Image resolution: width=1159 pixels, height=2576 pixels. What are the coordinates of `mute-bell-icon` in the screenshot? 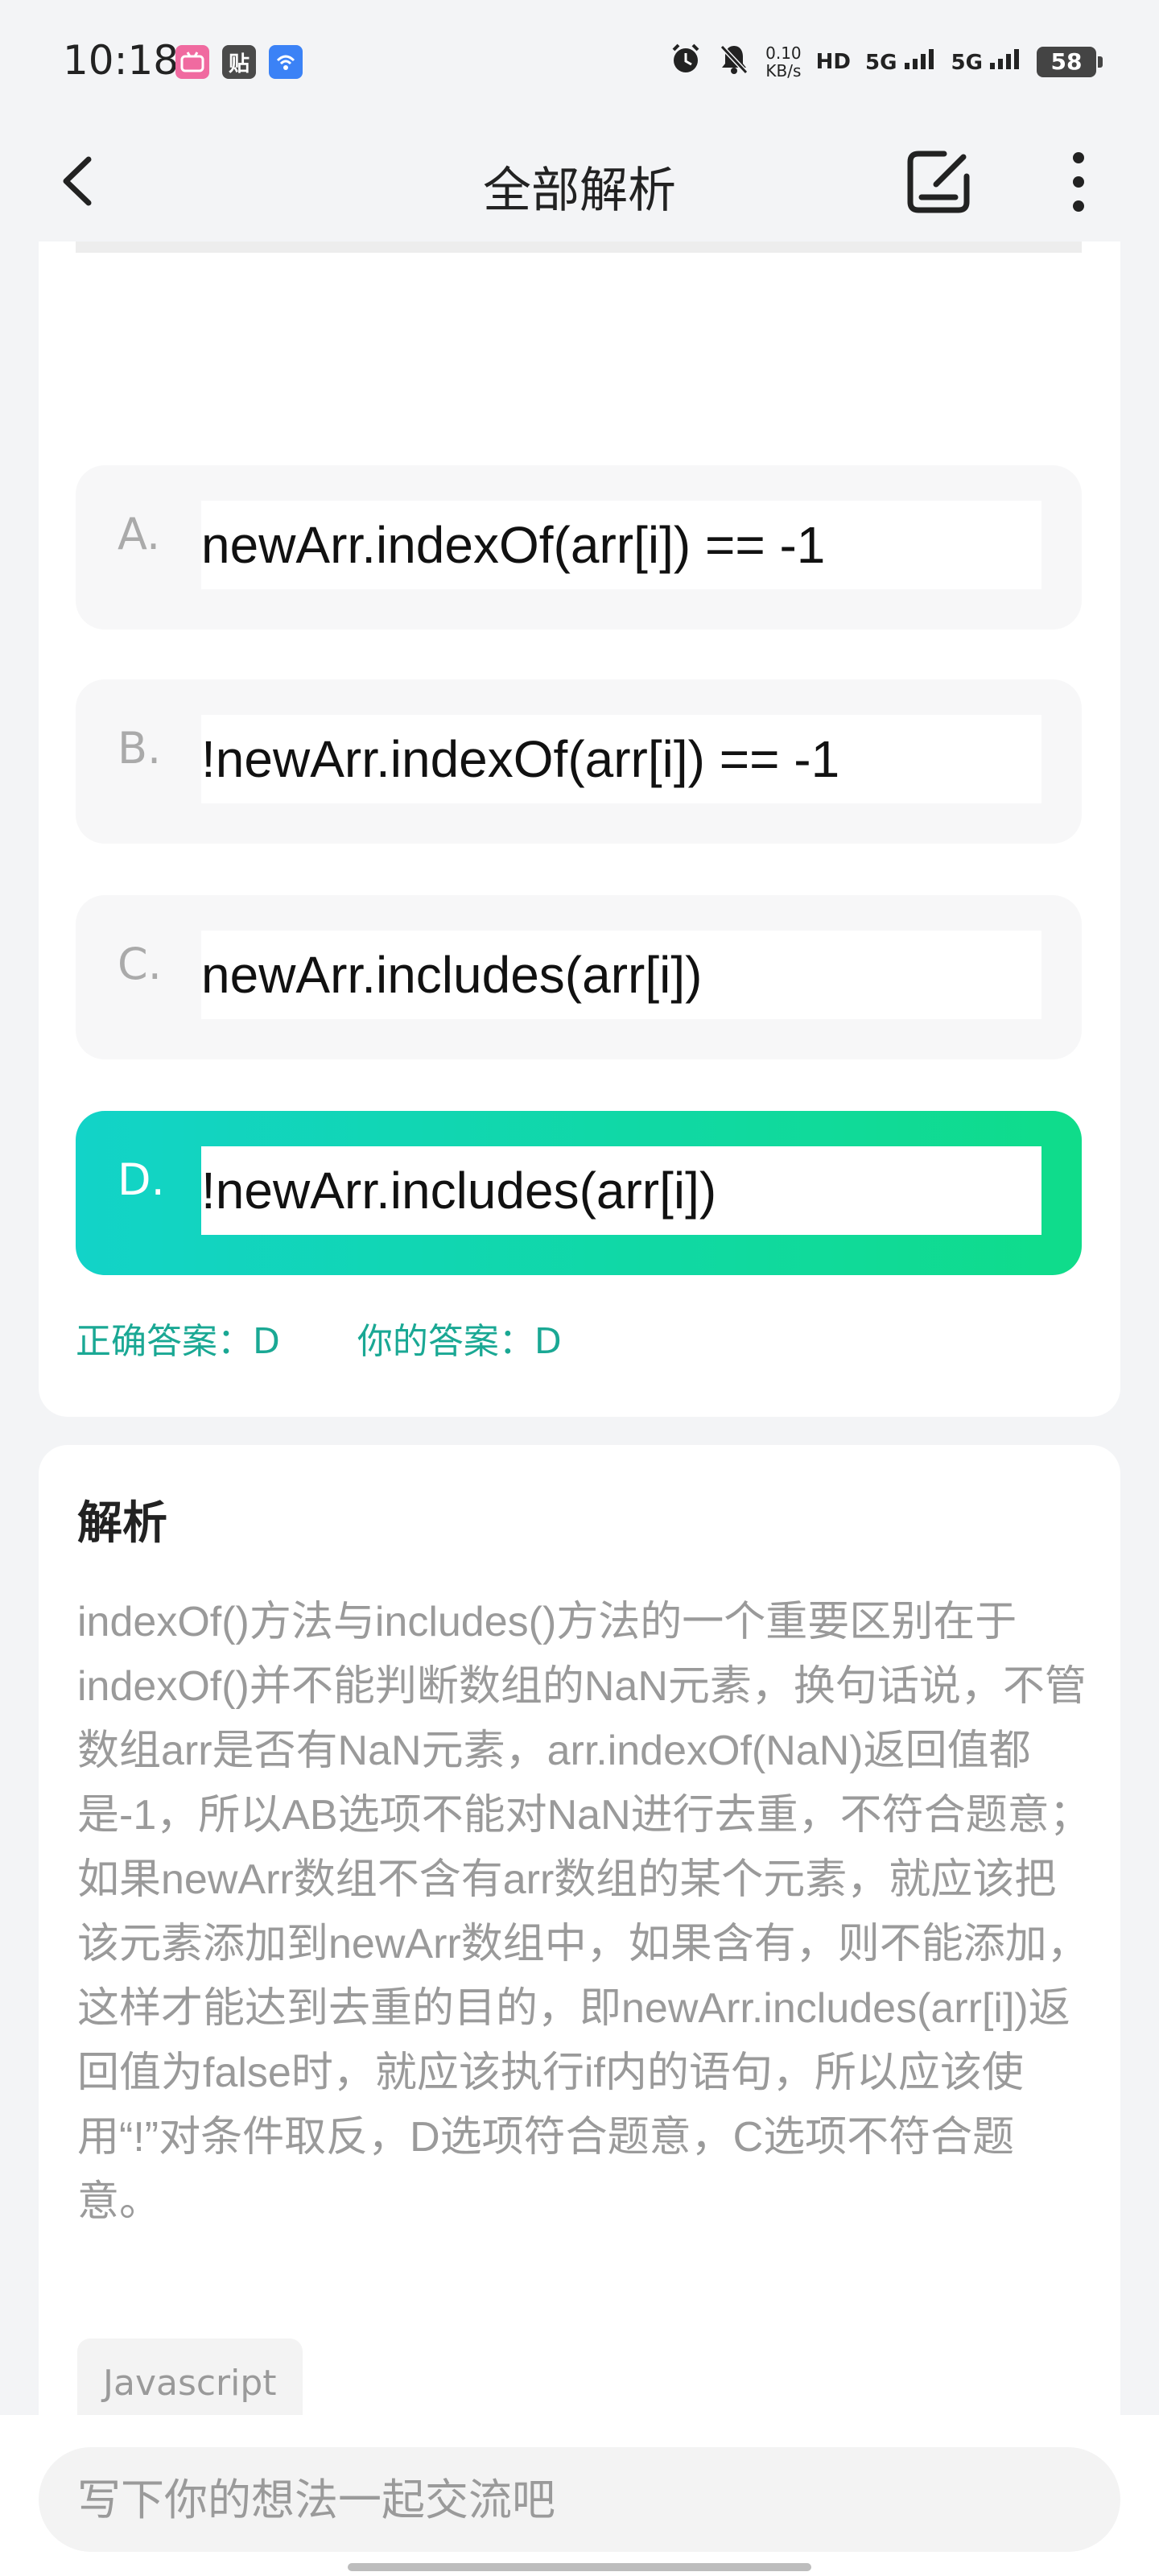 It's located at (734, 61).